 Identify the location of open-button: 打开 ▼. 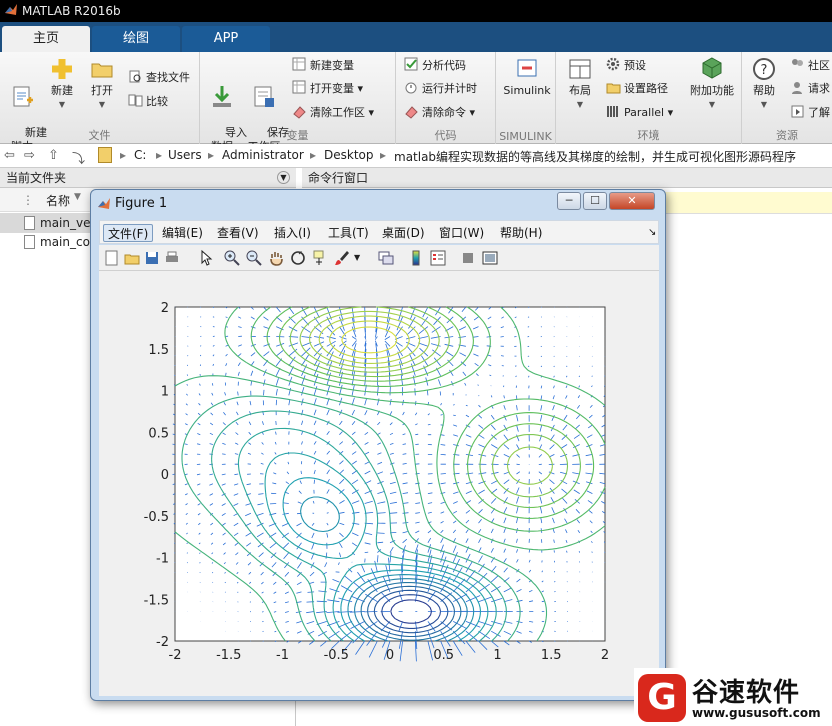
(102, 84).